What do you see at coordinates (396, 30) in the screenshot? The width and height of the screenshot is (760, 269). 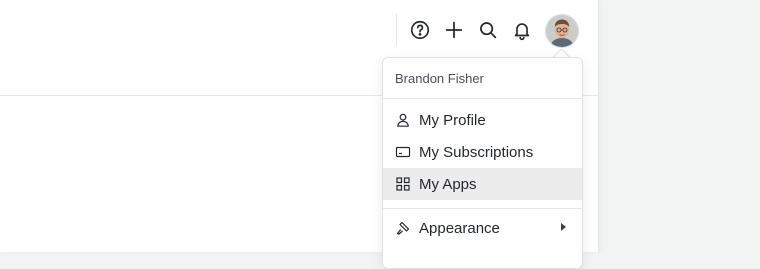 I see `toolbar-separator` at bounding box center [396, 30].